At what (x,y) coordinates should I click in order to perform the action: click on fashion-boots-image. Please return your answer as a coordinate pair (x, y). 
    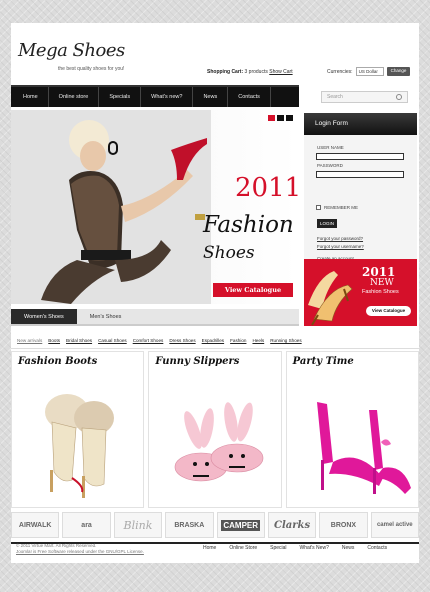
    Looking at the image, I should click on (79, 446).